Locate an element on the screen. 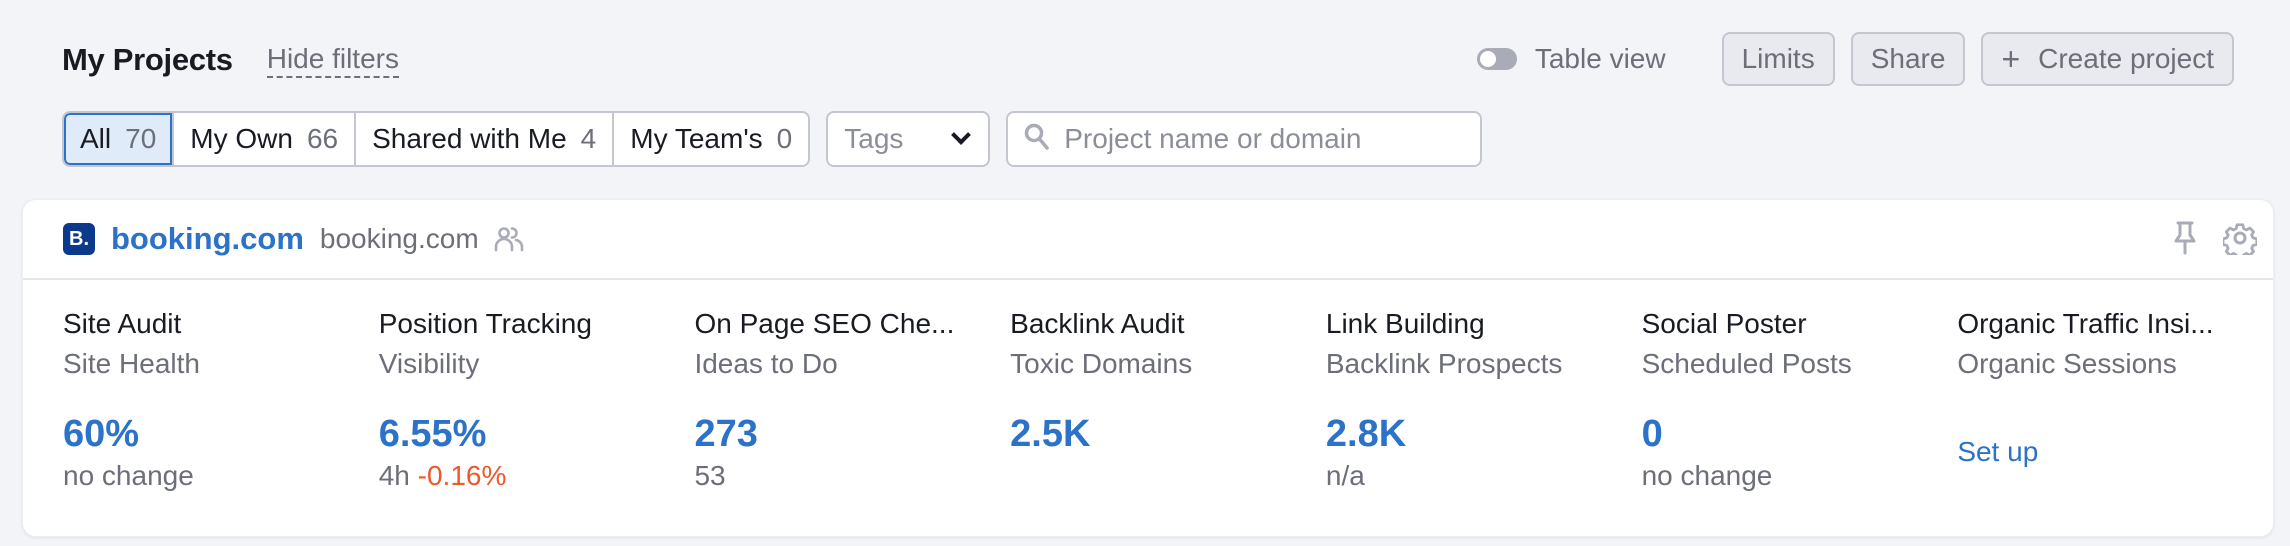  filter-my-teams: My Team's 0 is located at coordinates (710, 139).